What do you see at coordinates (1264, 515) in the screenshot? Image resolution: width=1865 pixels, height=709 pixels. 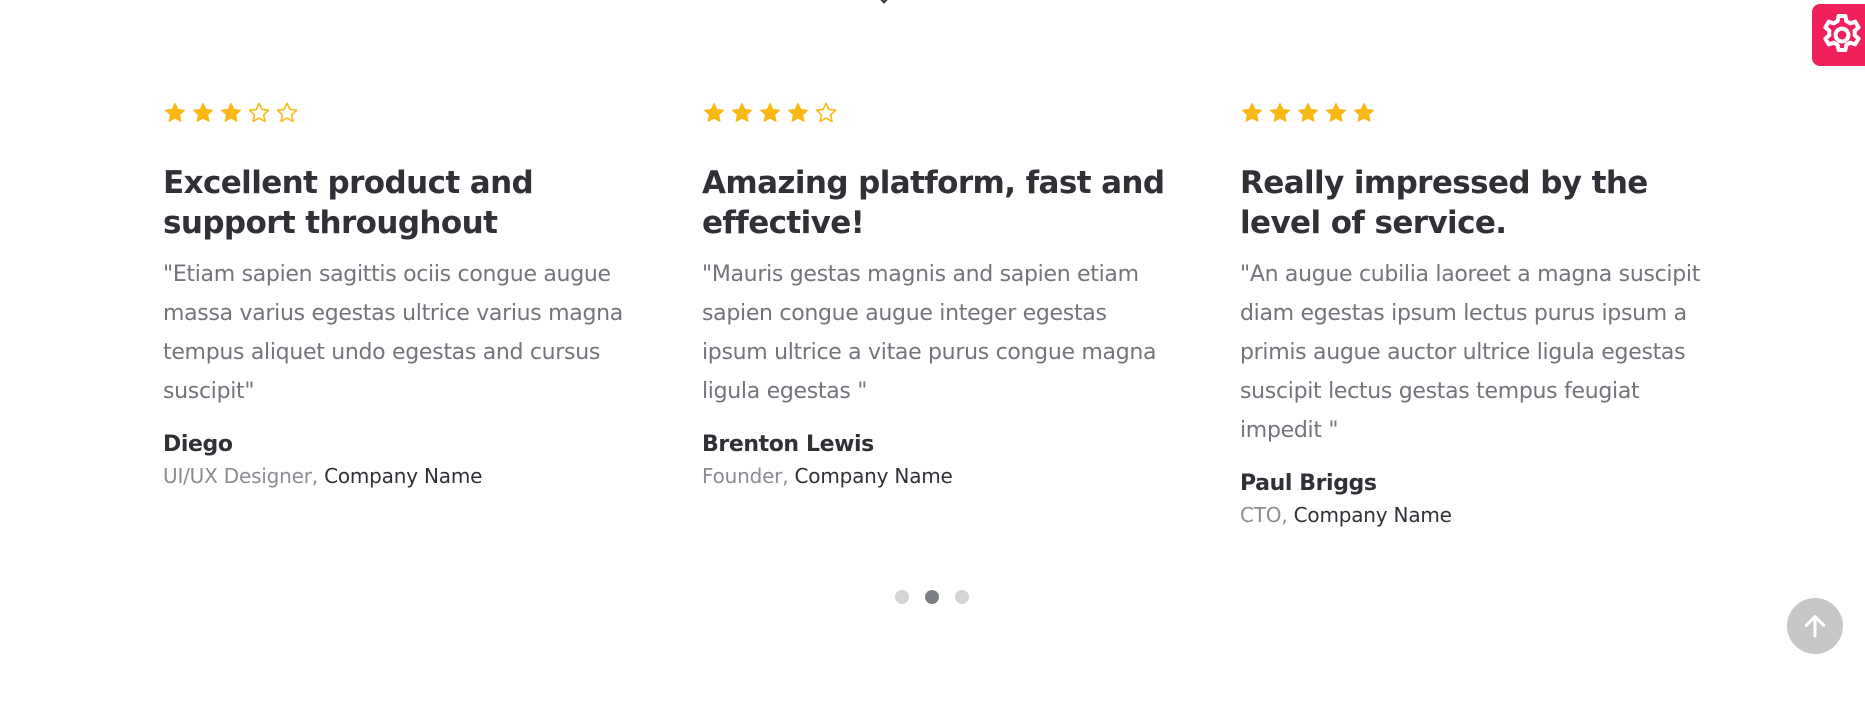 I see `author-role-title: CTO,` at bounding box center [1264, 515].